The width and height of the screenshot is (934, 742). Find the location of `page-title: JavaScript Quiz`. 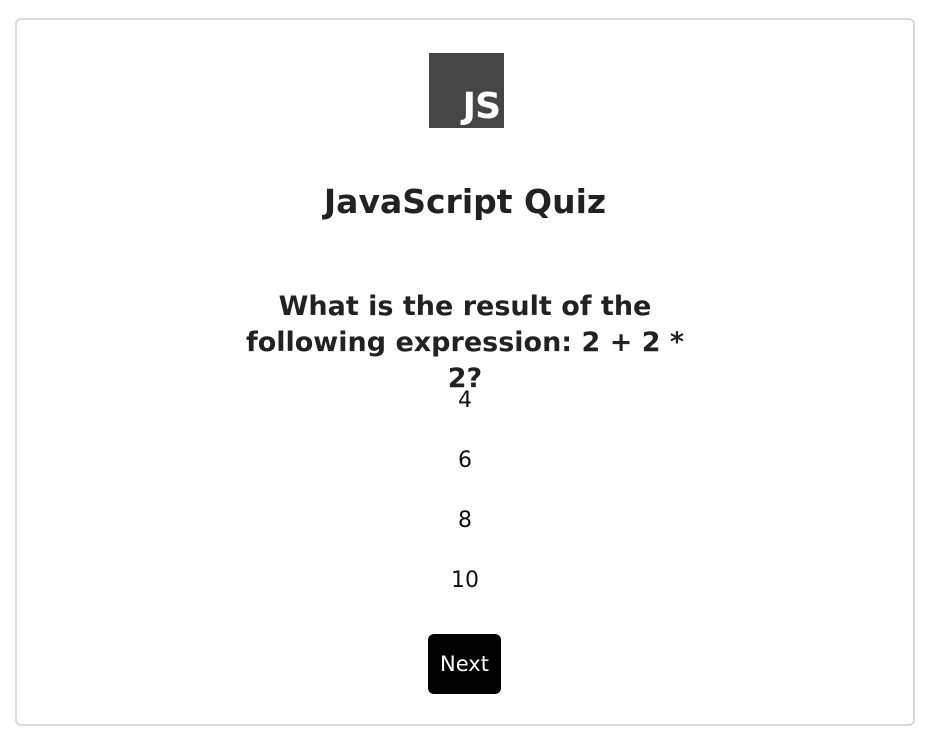

page-title: JavaScript Quiz is located at coordinates (465, 201).